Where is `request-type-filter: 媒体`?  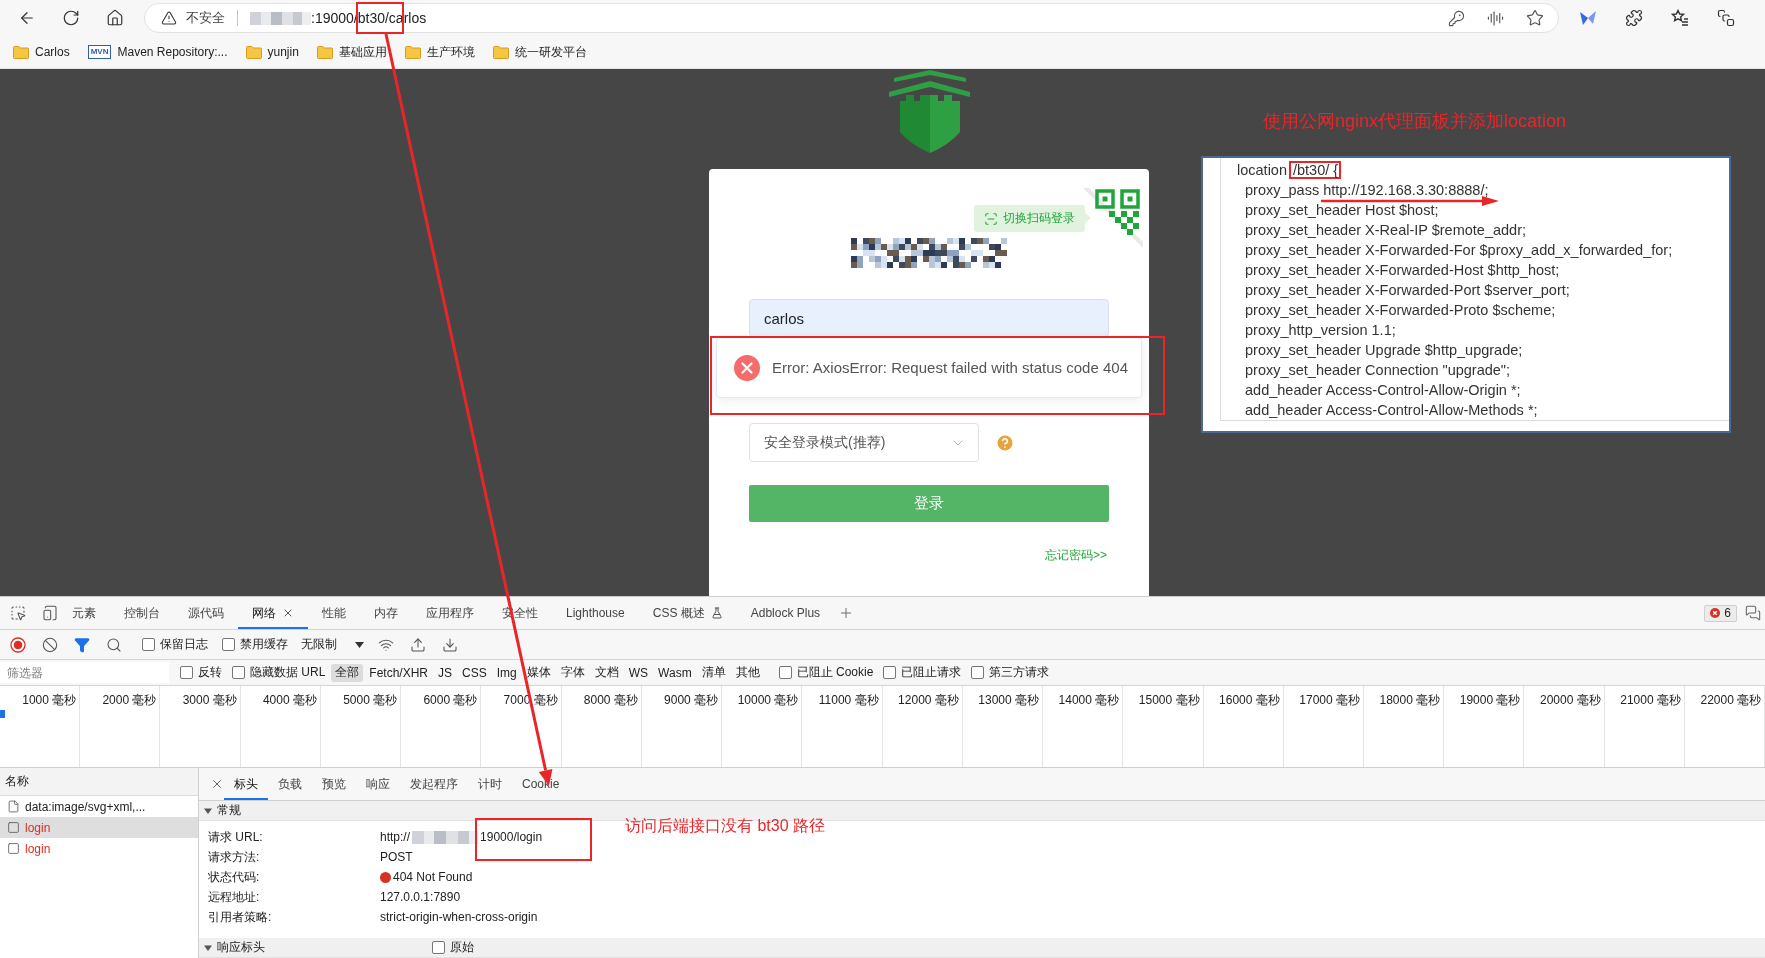 request-type-filter: 媒体 is located at coordinates (538, 672).